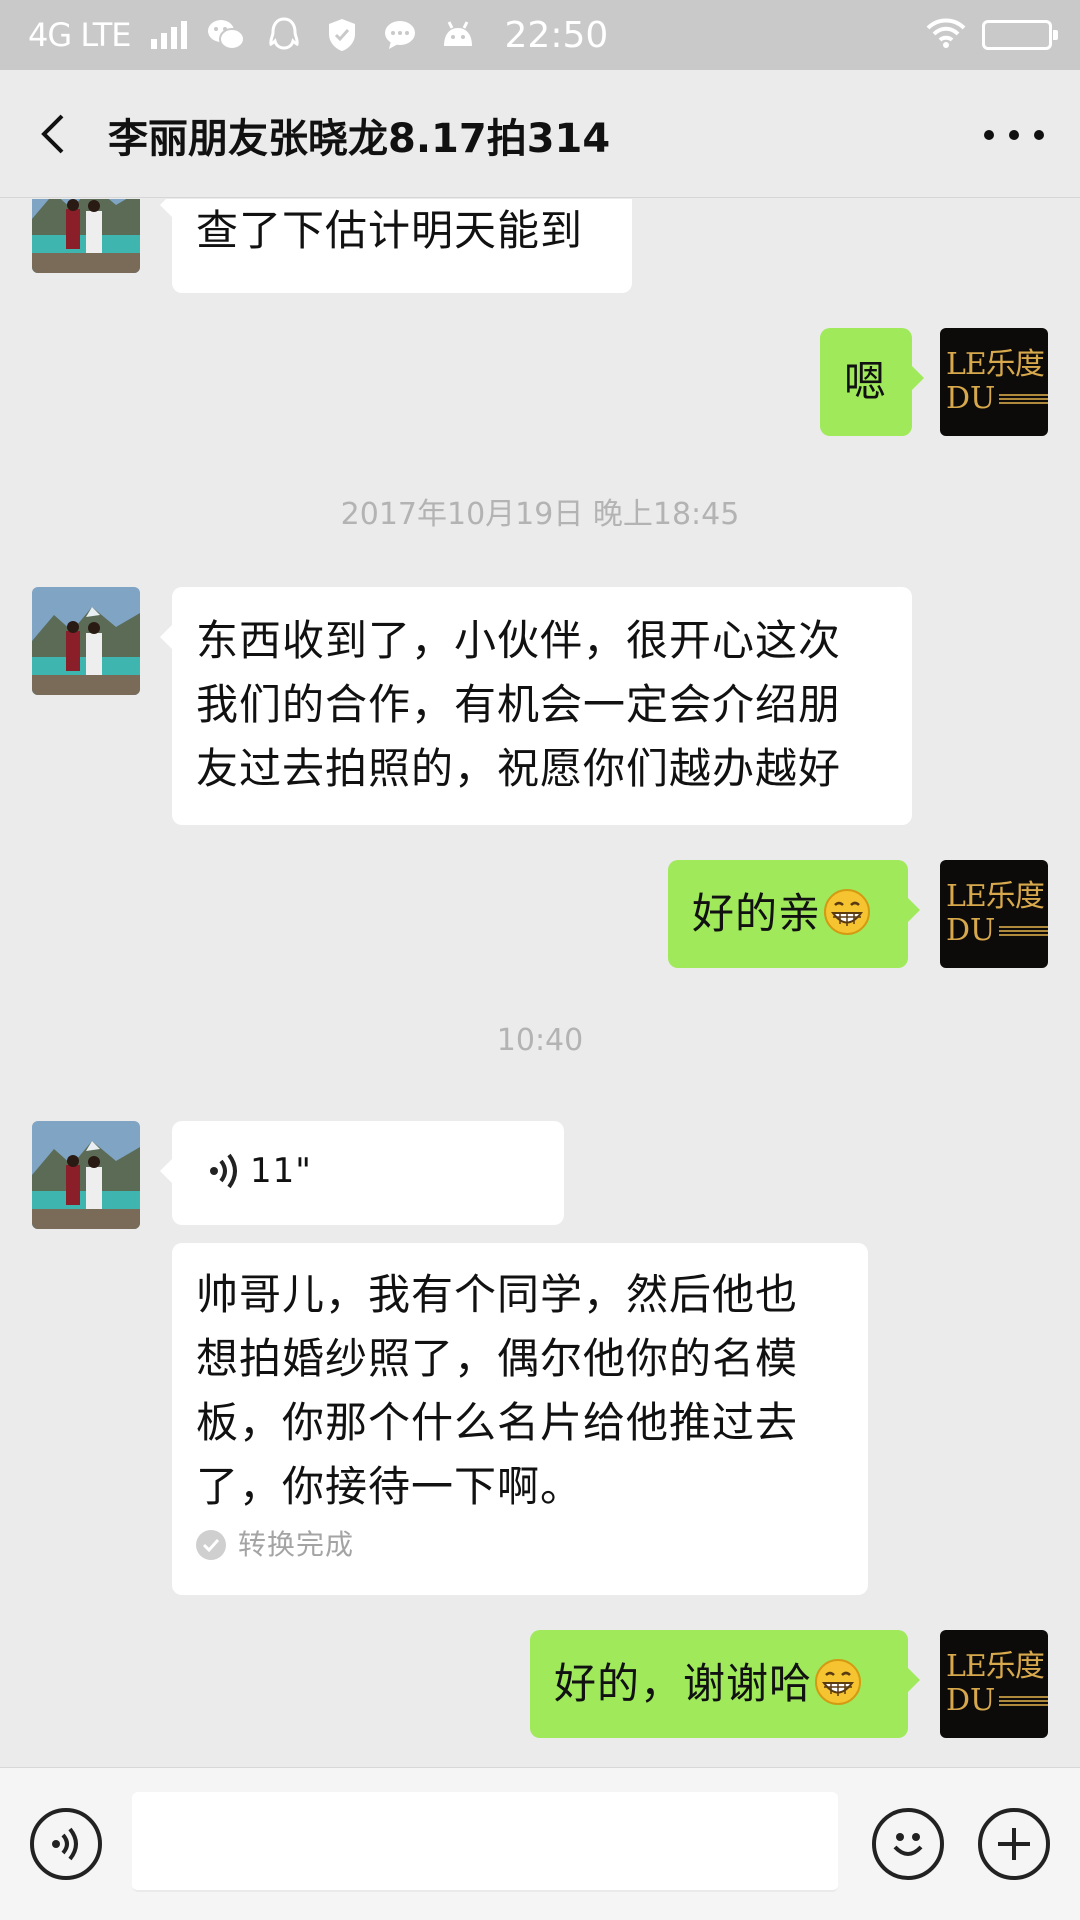  Describe the element at coordinates (866, 381) in the screenshot. I see `message-text: 嗯` at that location.